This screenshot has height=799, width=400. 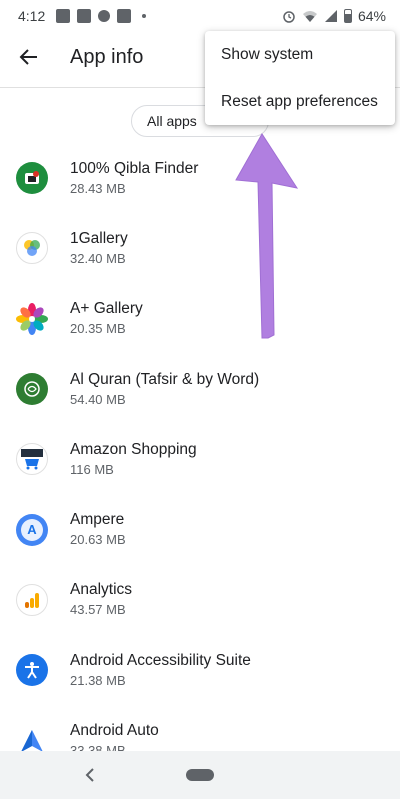 I want to click on app-name: Ampere, so click(x=97, y=520).